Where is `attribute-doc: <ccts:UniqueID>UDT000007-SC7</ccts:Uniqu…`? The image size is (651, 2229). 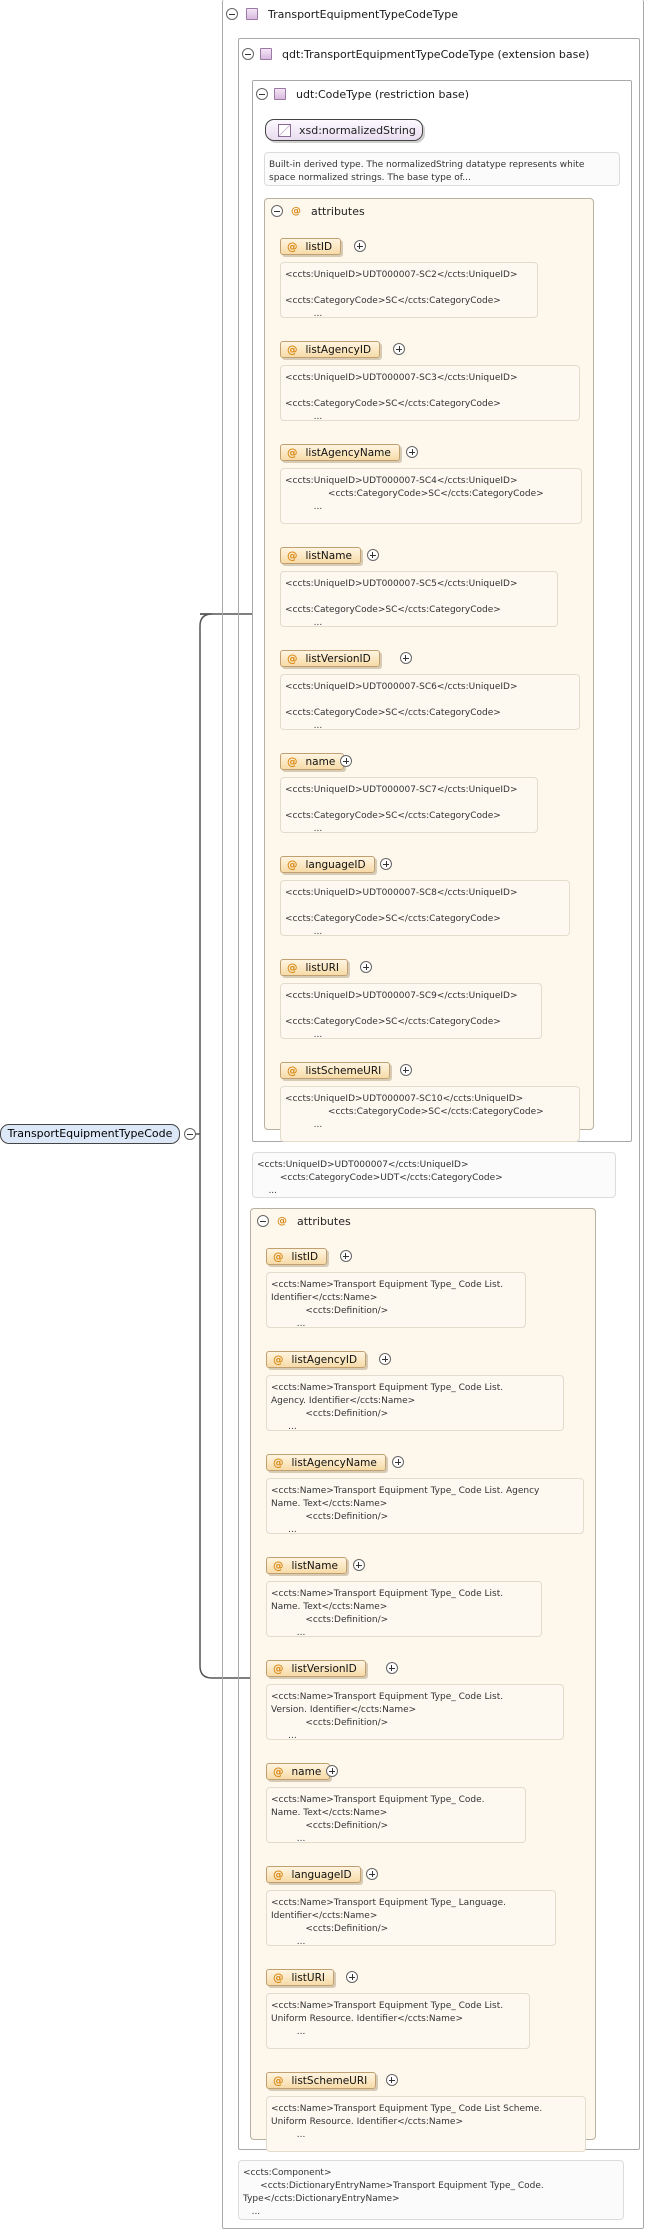
attribute-doc: <ccts:UniqueID>UDT000007-SC7</ccts:Uniqu… is located at coordinates (409, 805).